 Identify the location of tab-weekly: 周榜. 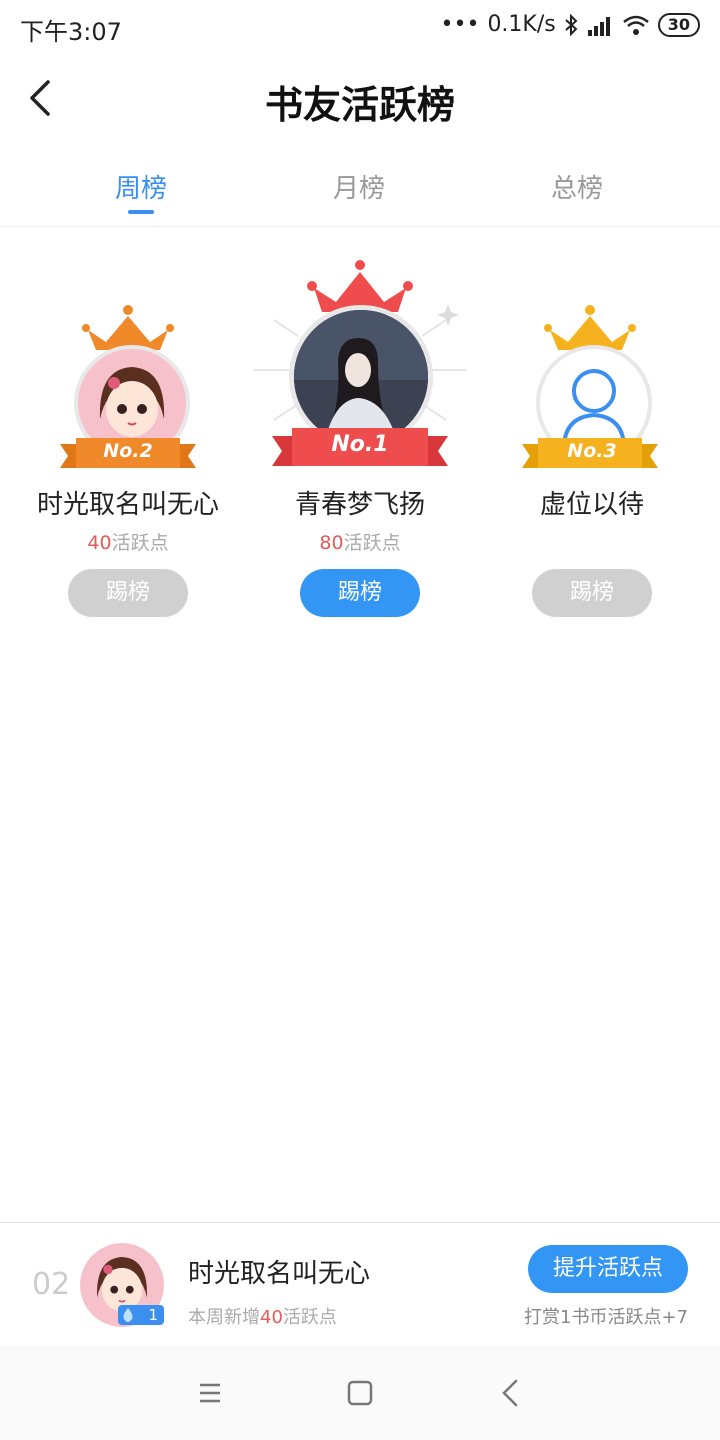
(141, 186).